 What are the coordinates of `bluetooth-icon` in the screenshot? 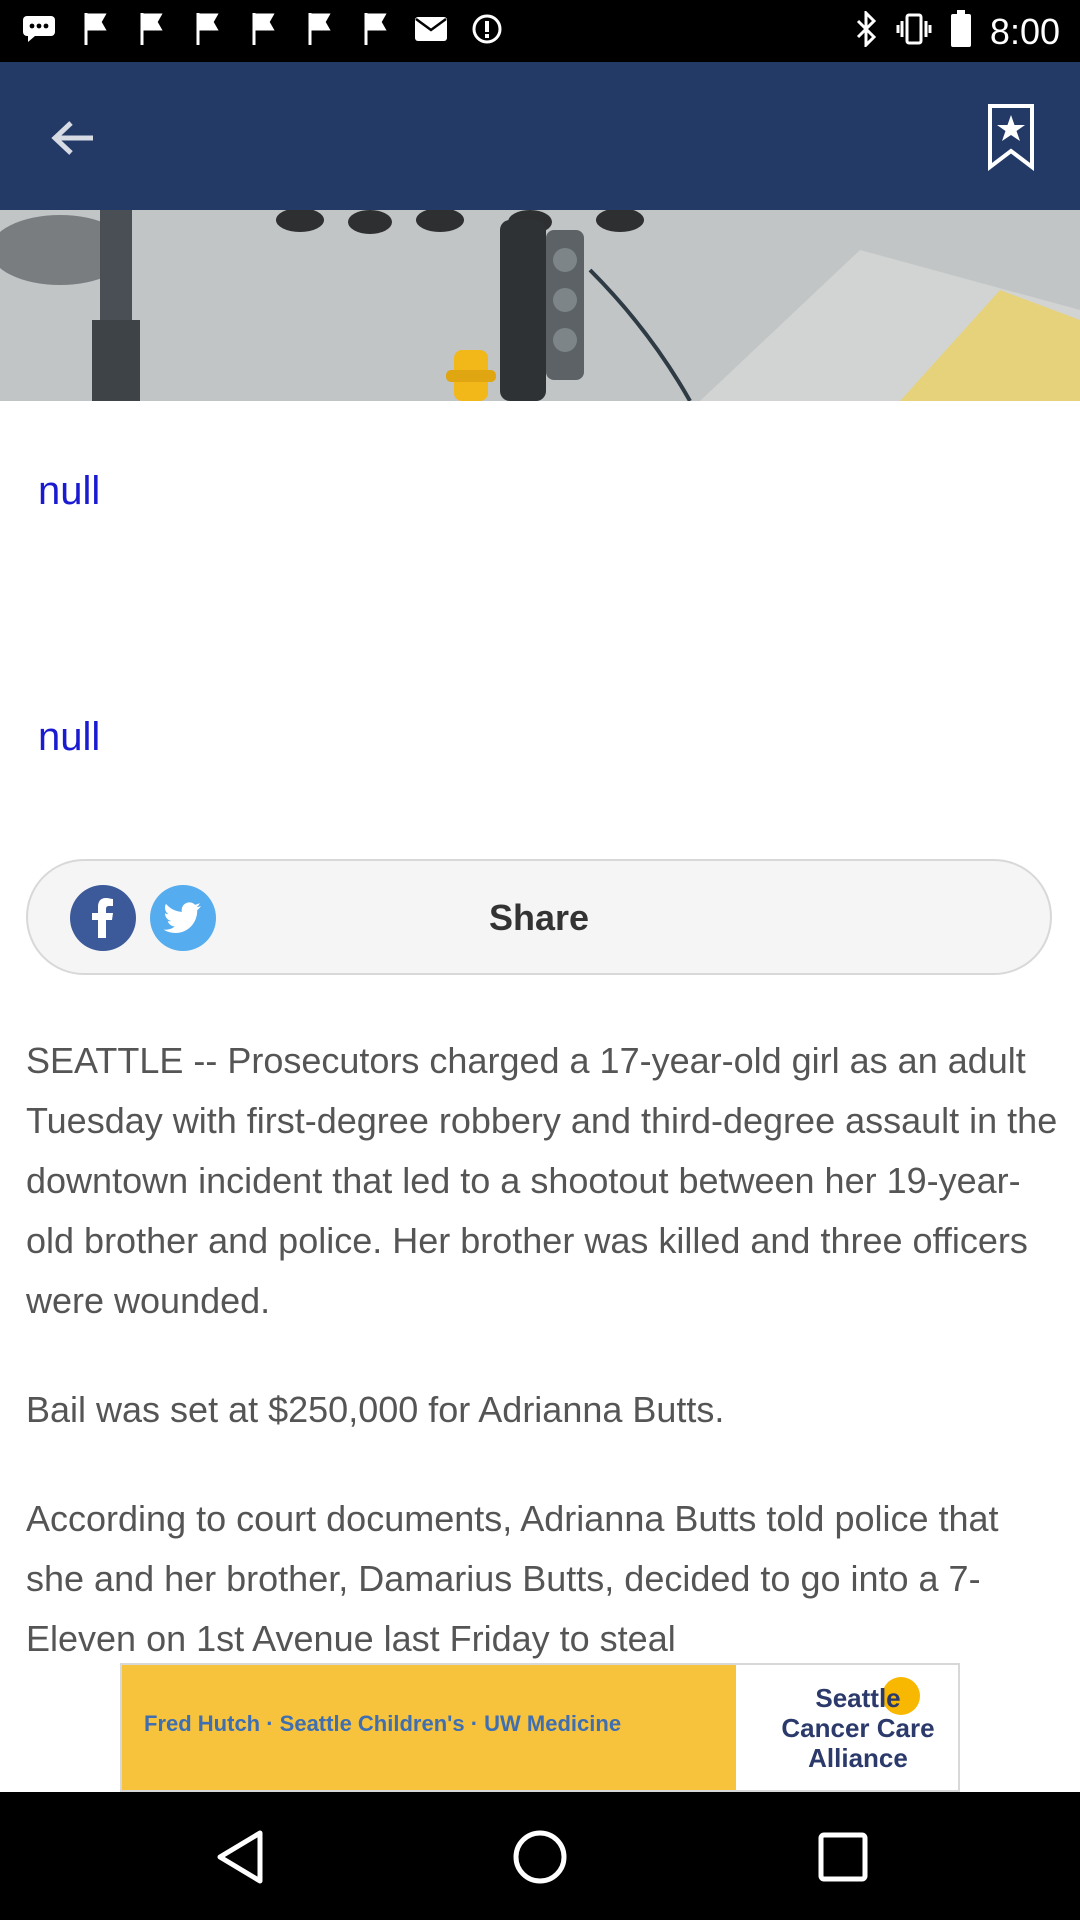 It's located at (866, 30).